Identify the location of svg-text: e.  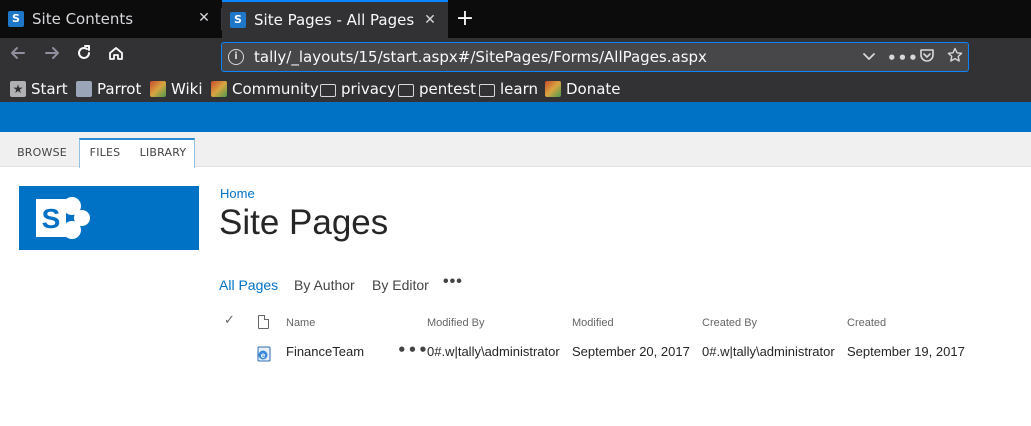
(263, 355).